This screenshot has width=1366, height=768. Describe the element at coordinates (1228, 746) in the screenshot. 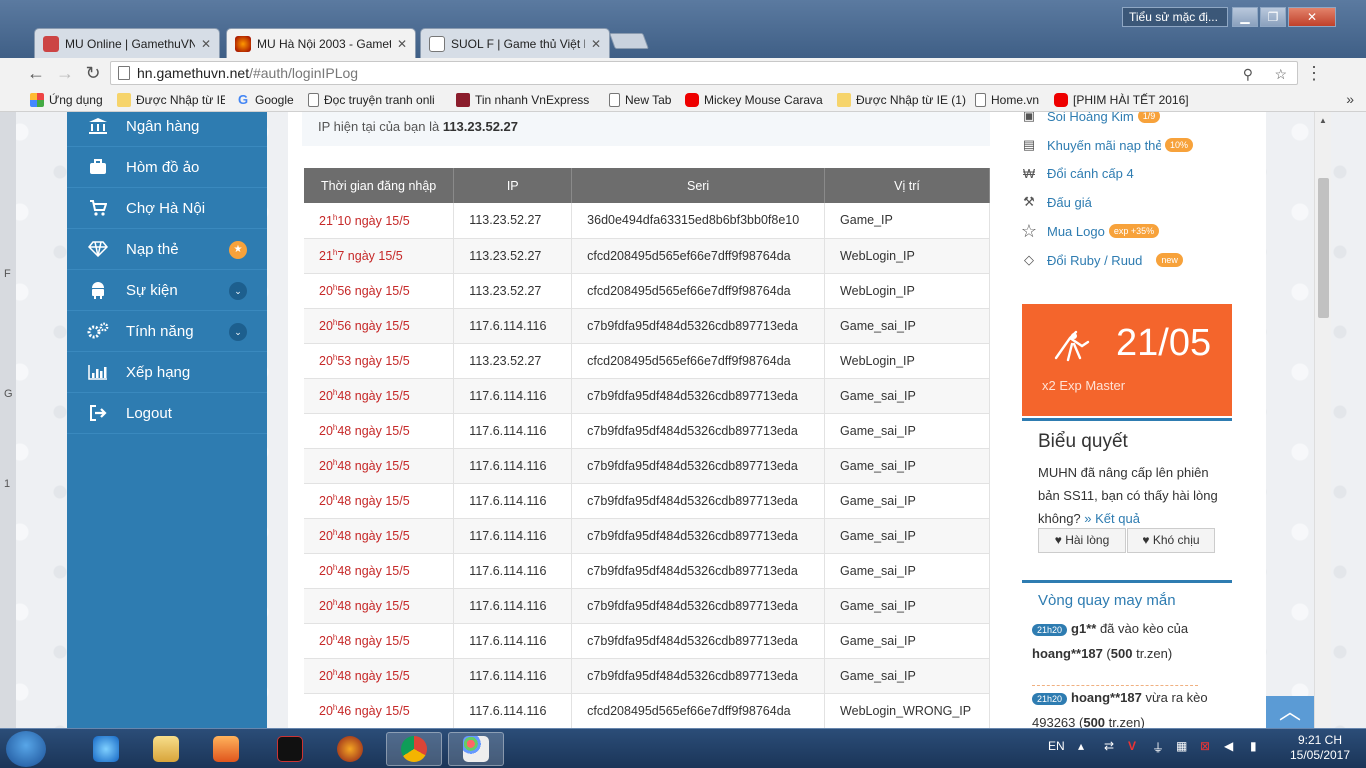

I see `volume-muted-icon: ◀` at that location.